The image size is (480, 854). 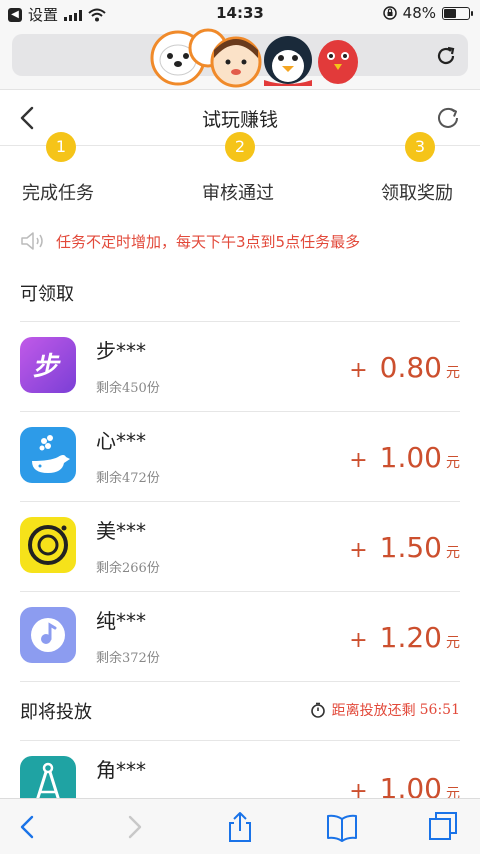 I want to click on step-number: 3, so click(x=420, y=147).